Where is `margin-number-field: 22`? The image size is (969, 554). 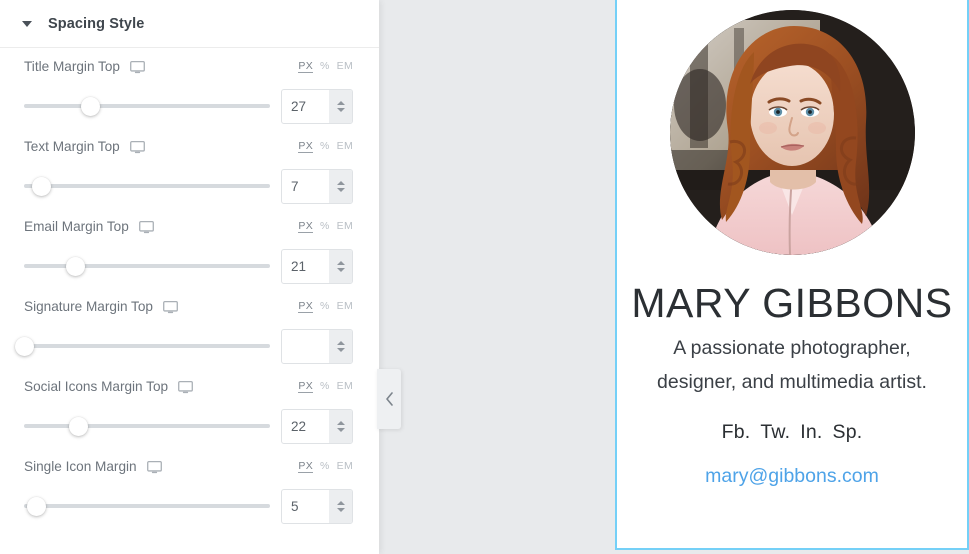
margin-number-field: 22 is located at coordinates (317, 426).